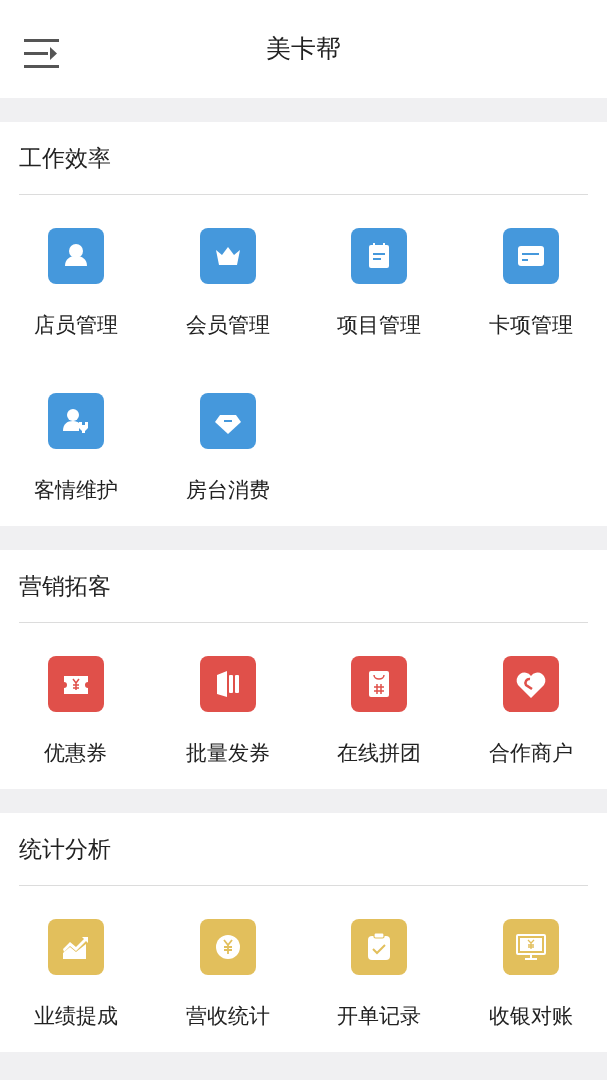  Describe the element at coordinates (75, 490) in the screenshot. I see `feature-label: 客情维护` at that location.